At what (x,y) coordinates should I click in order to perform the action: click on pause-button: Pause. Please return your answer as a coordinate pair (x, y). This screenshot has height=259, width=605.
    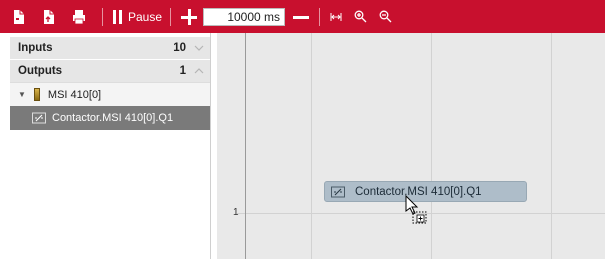
    Looking at the image, I should click on (138, 16).